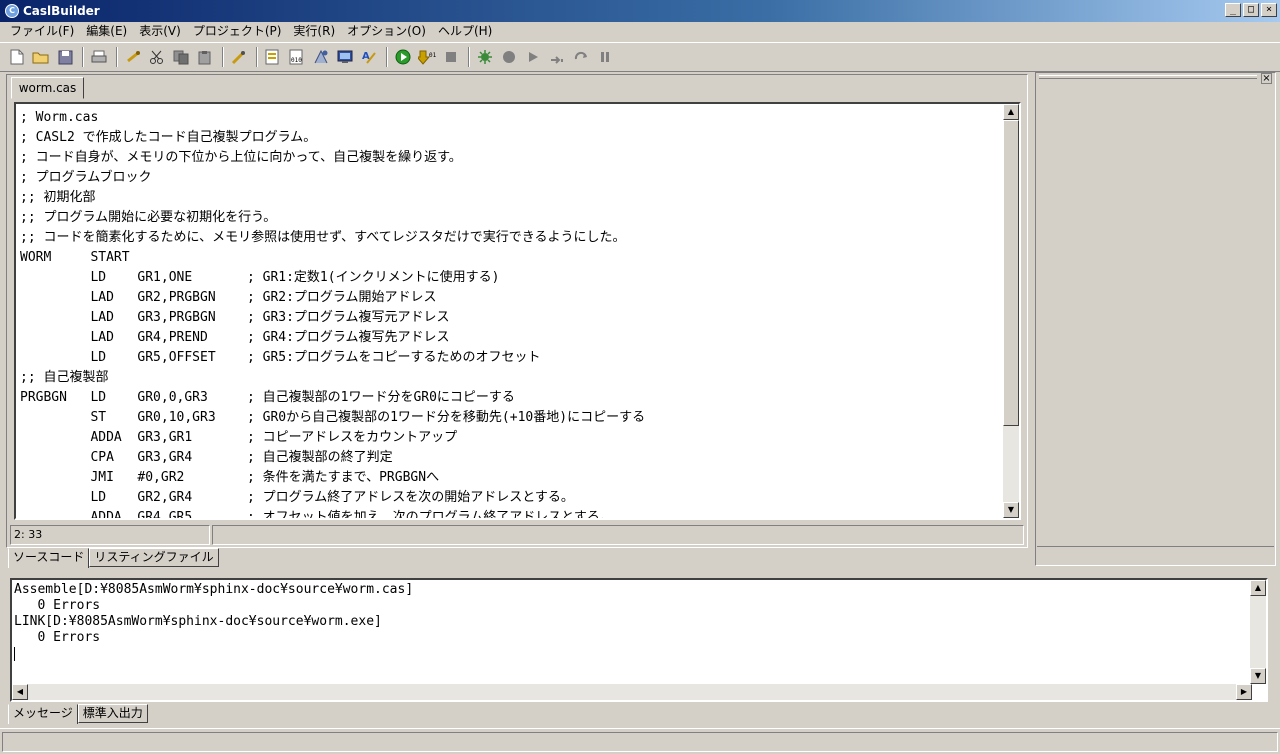  Describe the element at coordinates (59, 117) in the screenshot. I see `code-line: ; Worm.cas` at that location.